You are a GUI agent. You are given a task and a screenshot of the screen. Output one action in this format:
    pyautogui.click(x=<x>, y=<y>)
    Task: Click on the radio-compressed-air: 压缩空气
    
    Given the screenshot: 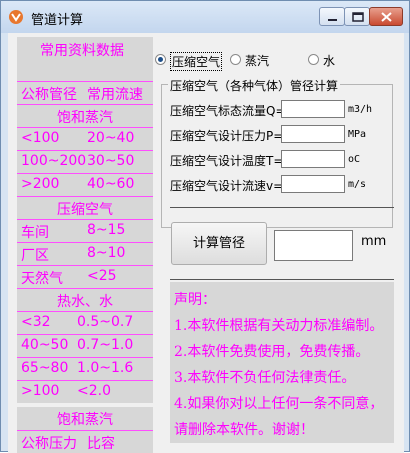 What is the action you would take?
    pyautogui.click(x=191, y=61)
    